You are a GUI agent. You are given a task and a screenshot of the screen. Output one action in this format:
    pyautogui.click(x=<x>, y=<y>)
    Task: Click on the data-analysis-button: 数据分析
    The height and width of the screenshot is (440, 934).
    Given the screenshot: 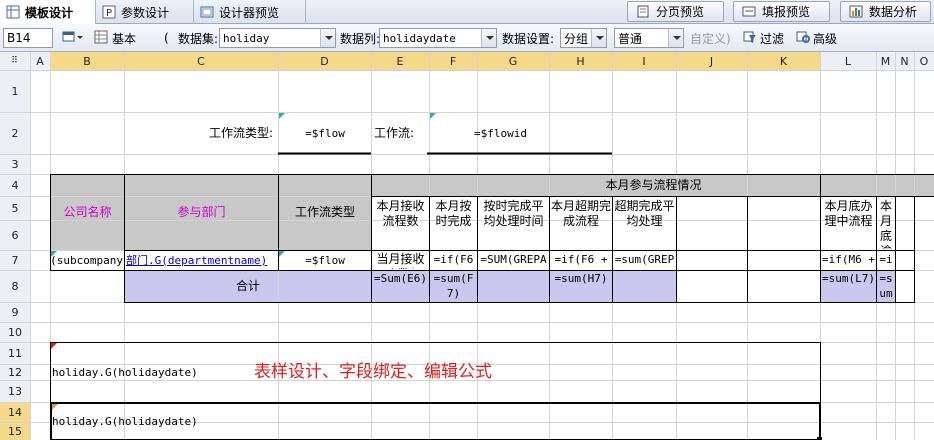 What is the action you would take?
    pyautogui.click(x=885, y=11)
    